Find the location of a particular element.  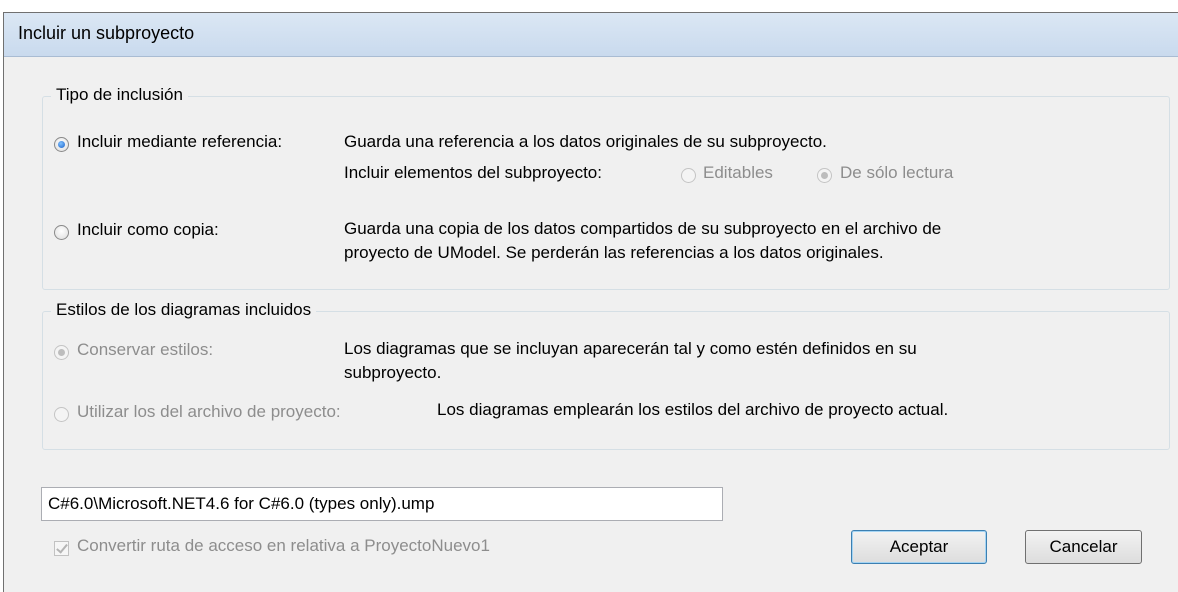

include-elements-label: Incluir elementos del subproyecto: is located at coordinates (473, 172).